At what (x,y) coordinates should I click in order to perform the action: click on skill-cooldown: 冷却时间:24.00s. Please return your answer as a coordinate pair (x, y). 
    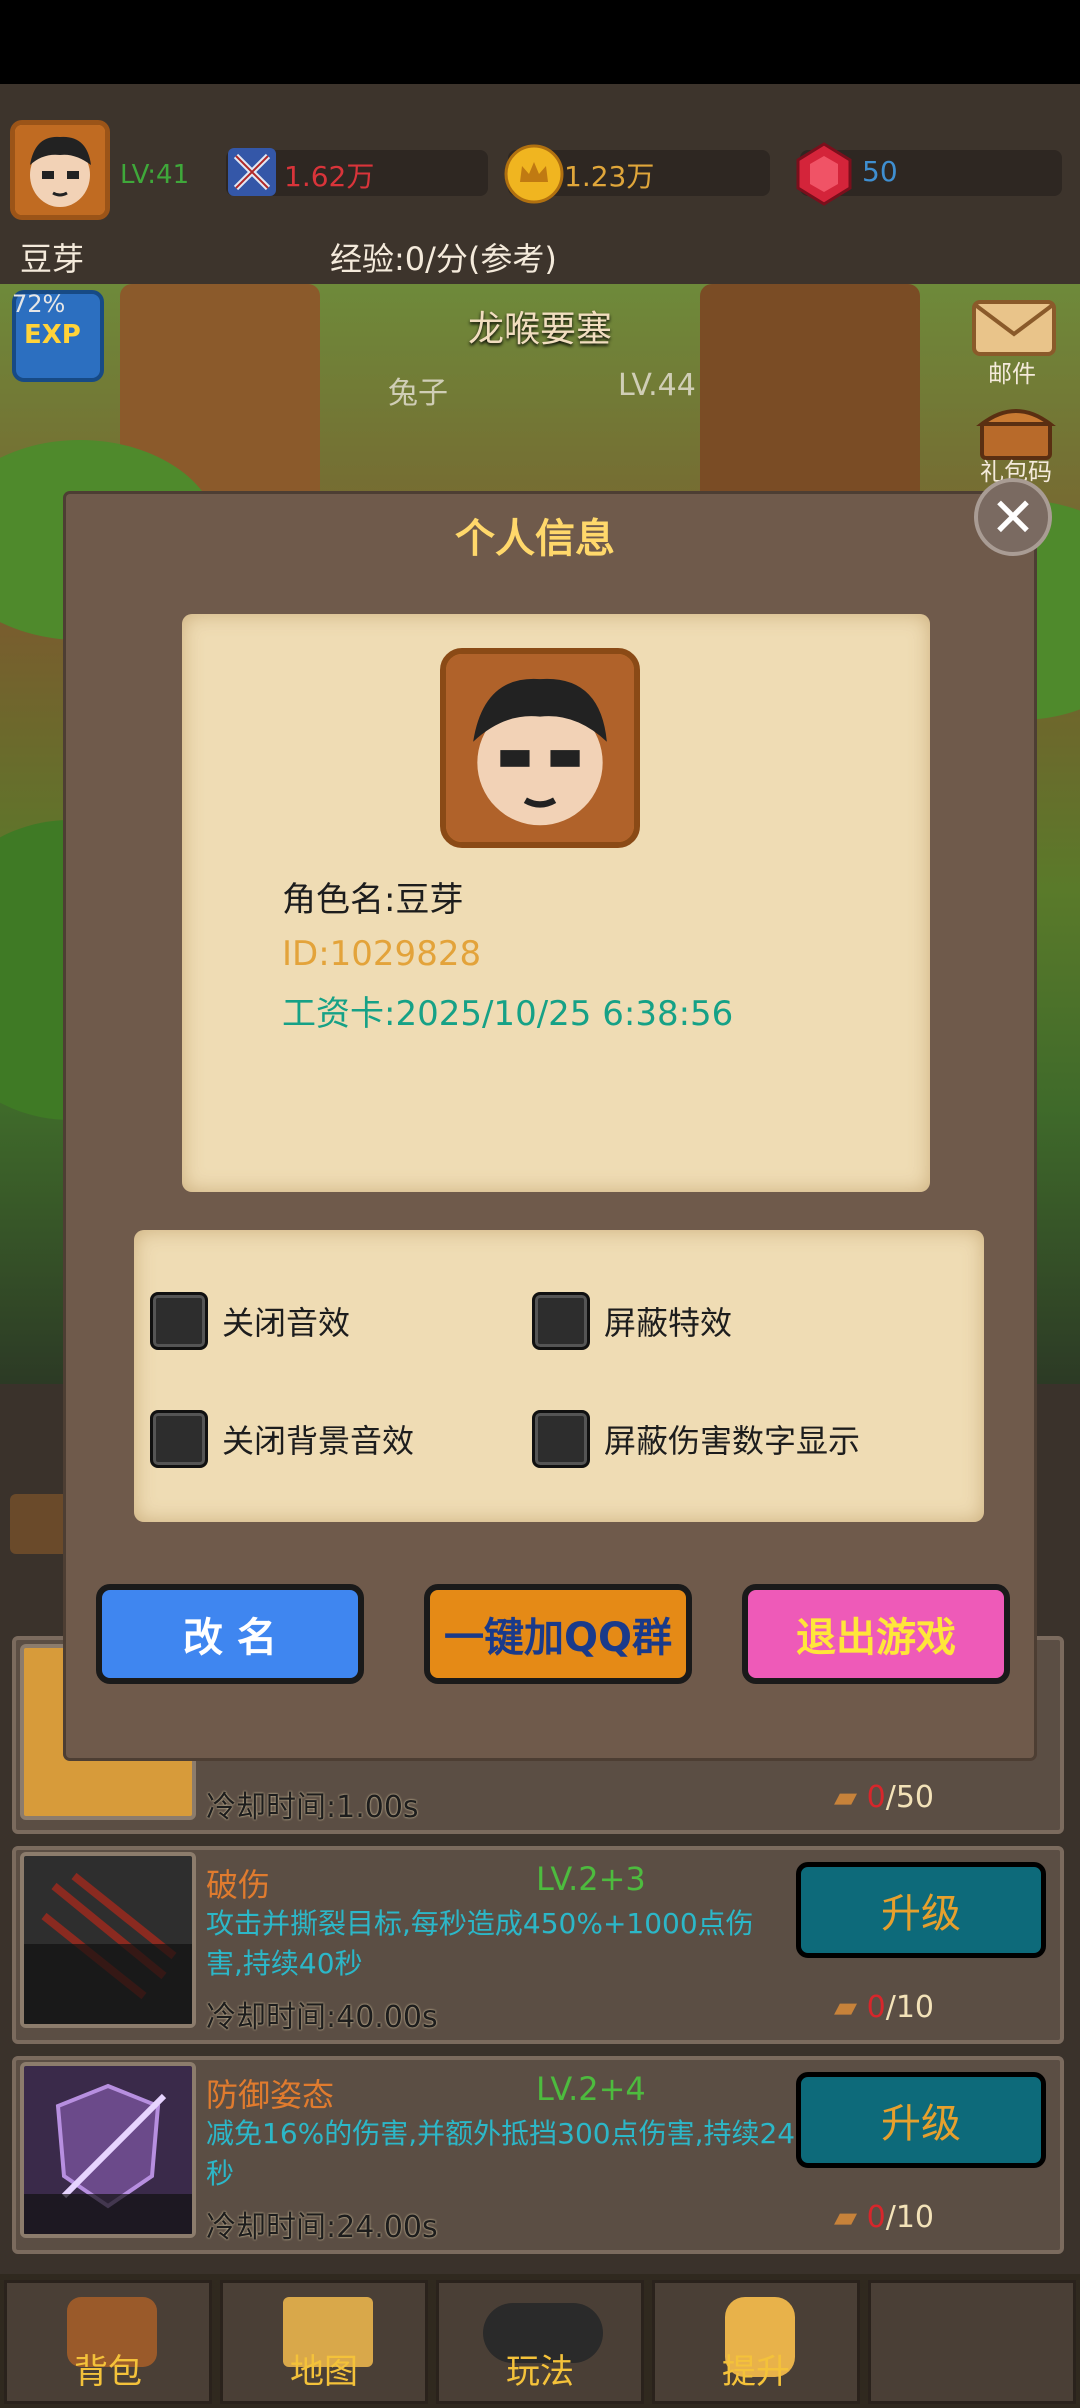
    Looking at the image, I should click on (322, 2227).